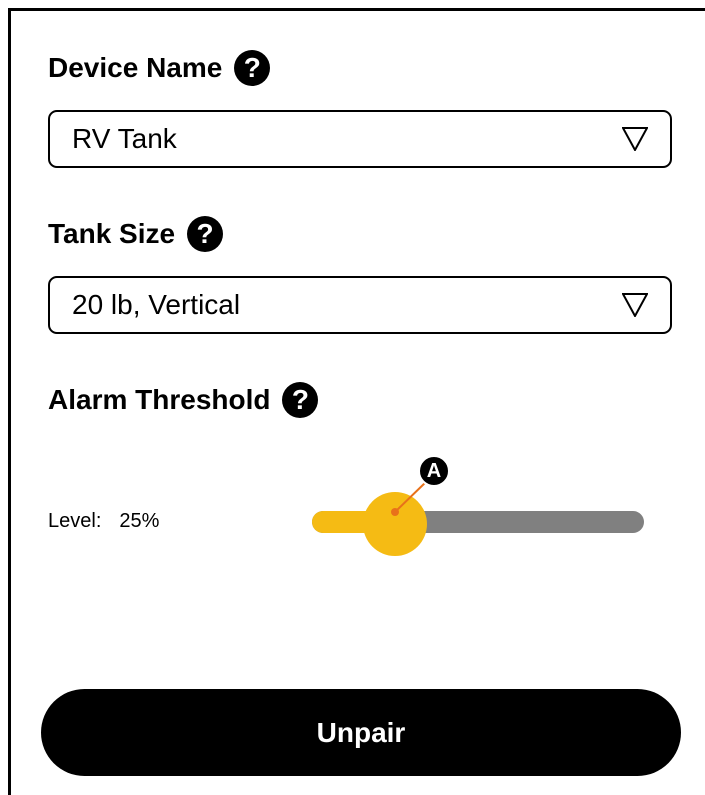 The height and width of the screenshot is (795, 705). I want to click on alarm-threshold-heading: Alarm Threshold ?, so click(183, 400).